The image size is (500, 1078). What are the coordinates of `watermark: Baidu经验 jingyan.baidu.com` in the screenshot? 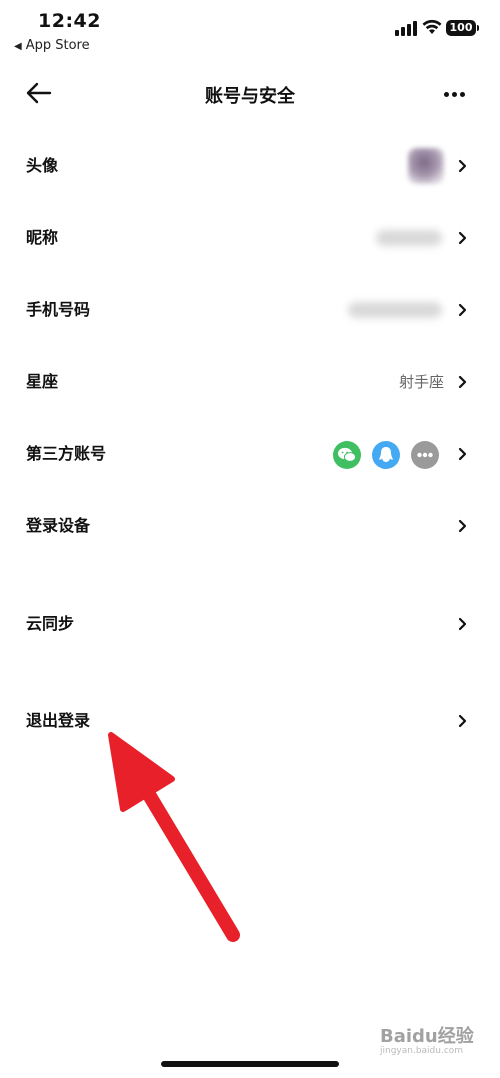 It's located at (427, 1039).